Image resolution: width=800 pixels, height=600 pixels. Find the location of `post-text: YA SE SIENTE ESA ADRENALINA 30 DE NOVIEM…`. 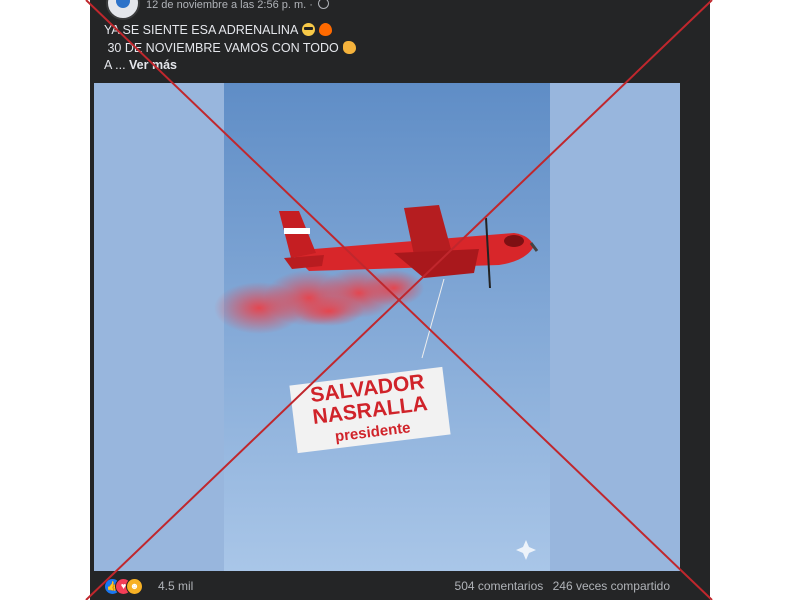

post-text: YA SE SIENTE ESA ADRENALINA 30 DE NOVIEM… is located at coordinates (230, 48).